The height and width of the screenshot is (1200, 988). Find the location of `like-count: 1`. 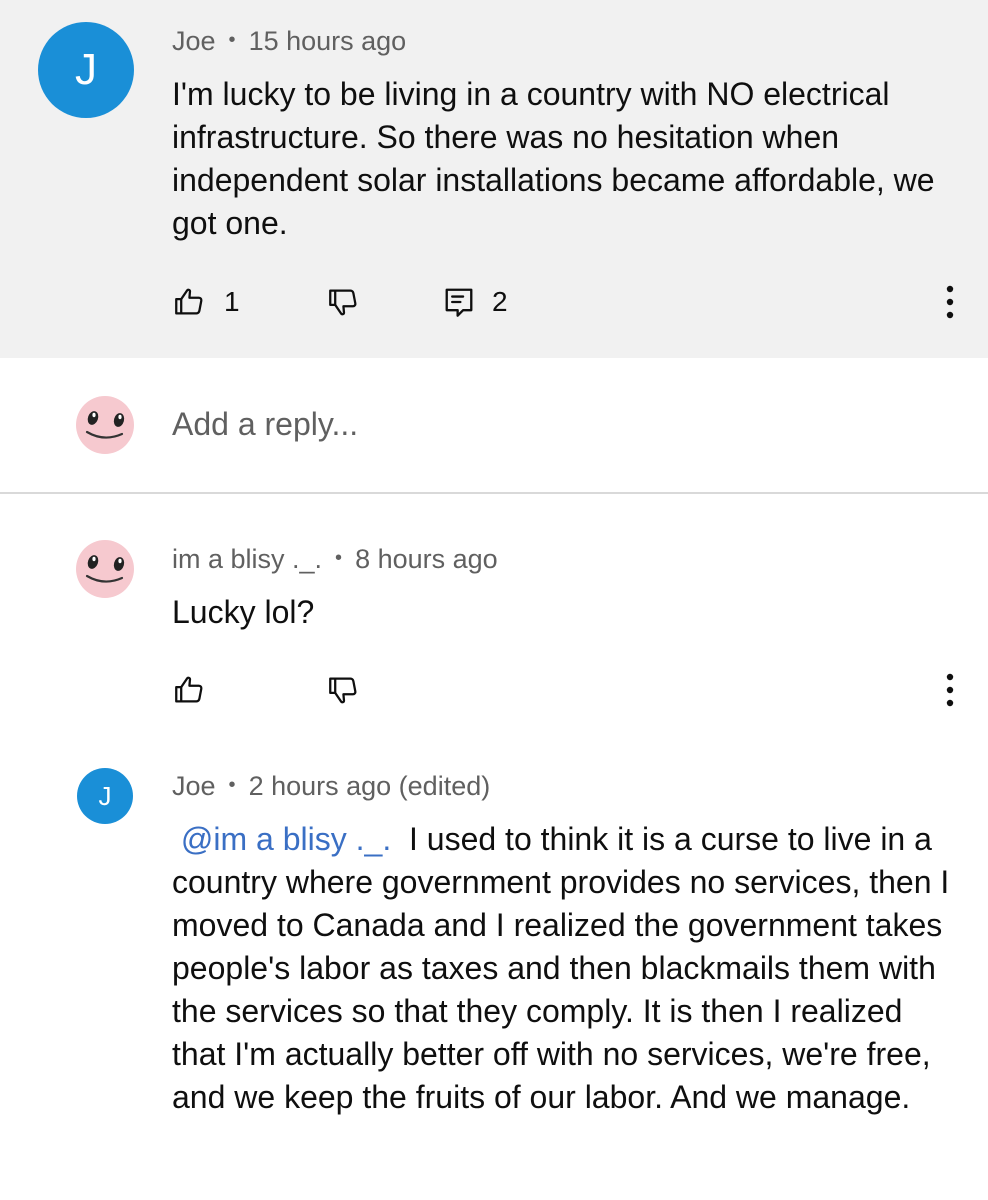

like-count: 1 is located at coordinates (232, 301).